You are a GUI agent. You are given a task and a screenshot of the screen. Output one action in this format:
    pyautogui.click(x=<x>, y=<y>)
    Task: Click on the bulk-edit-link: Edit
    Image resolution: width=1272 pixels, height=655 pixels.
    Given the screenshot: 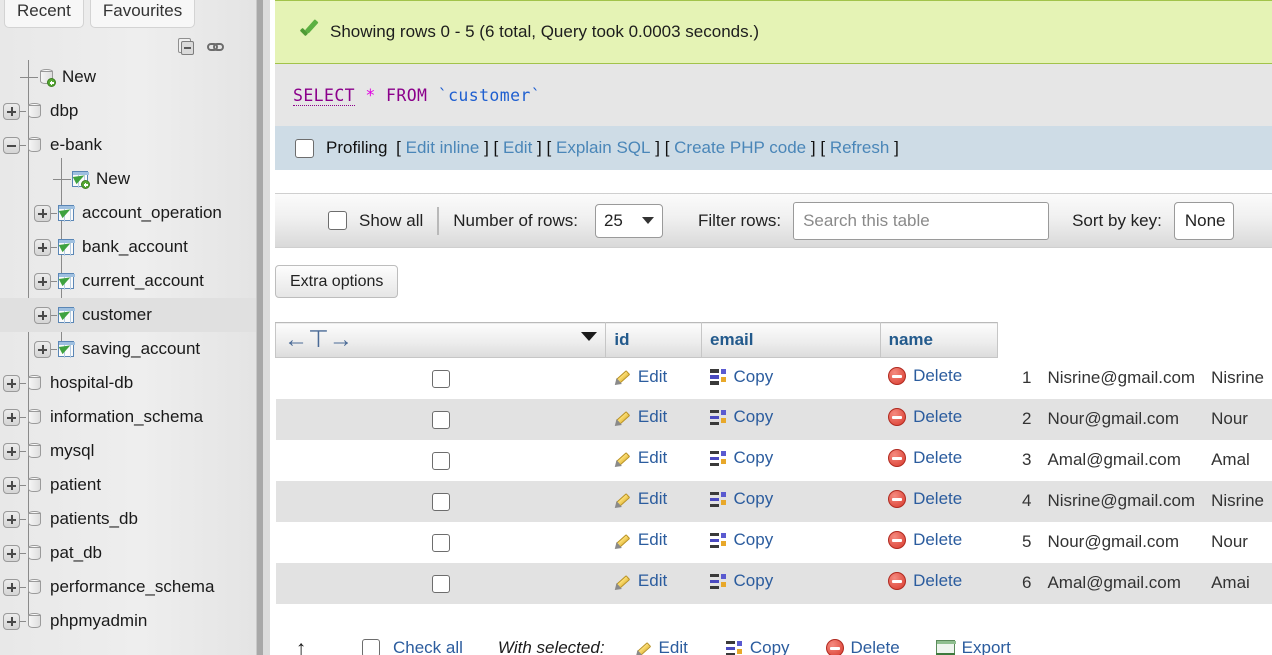 What is the action you would take?
    pyautogui.click(x=660, y=646)
    